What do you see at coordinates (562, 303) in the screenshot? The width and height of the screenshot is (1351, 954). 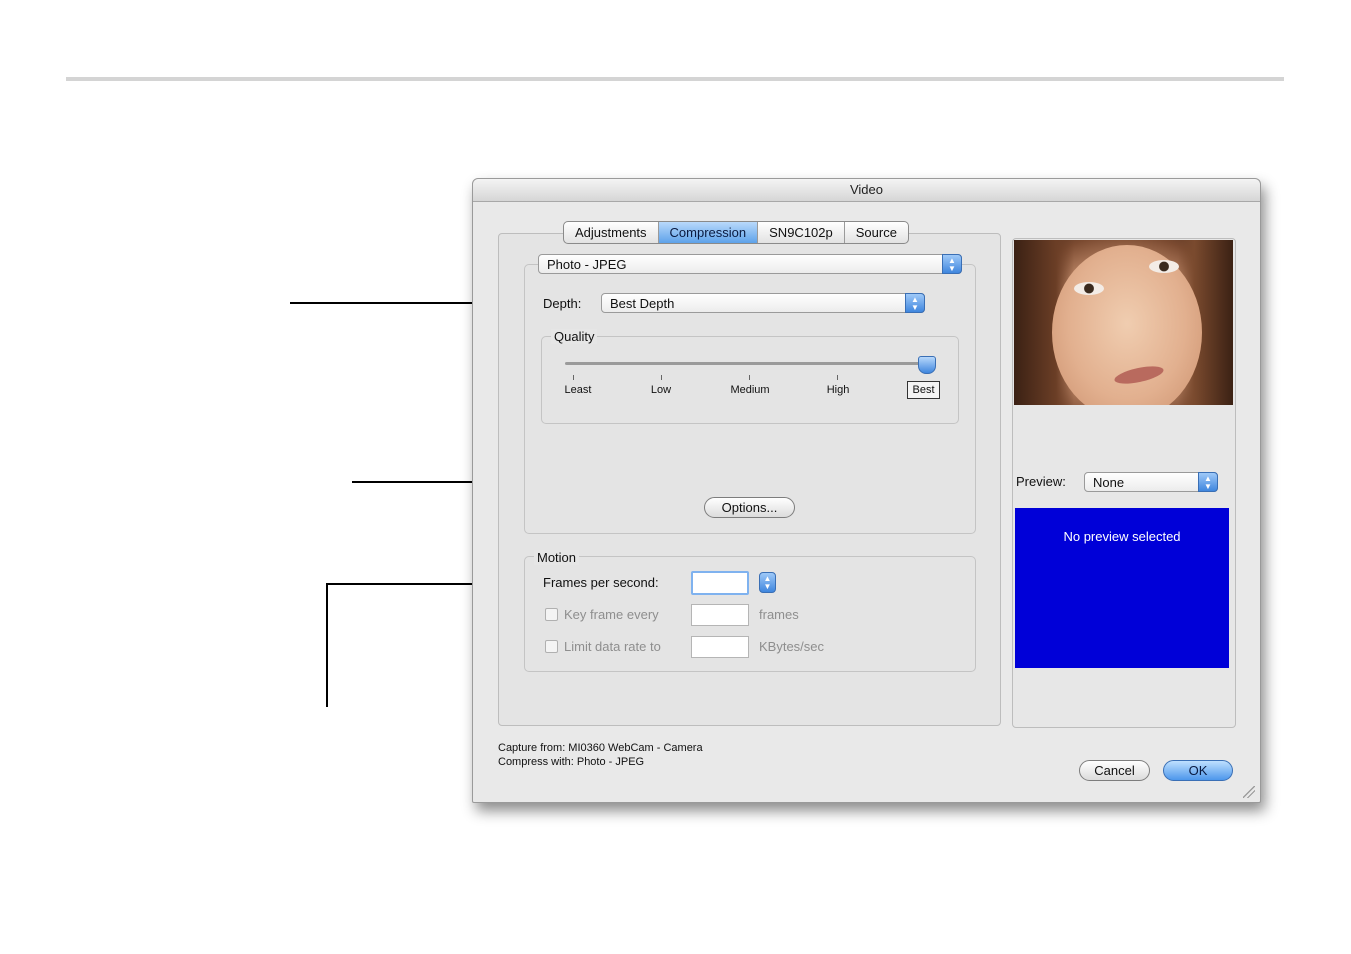 I see `depth-label: Depth:` at bounding box center [562, 303].